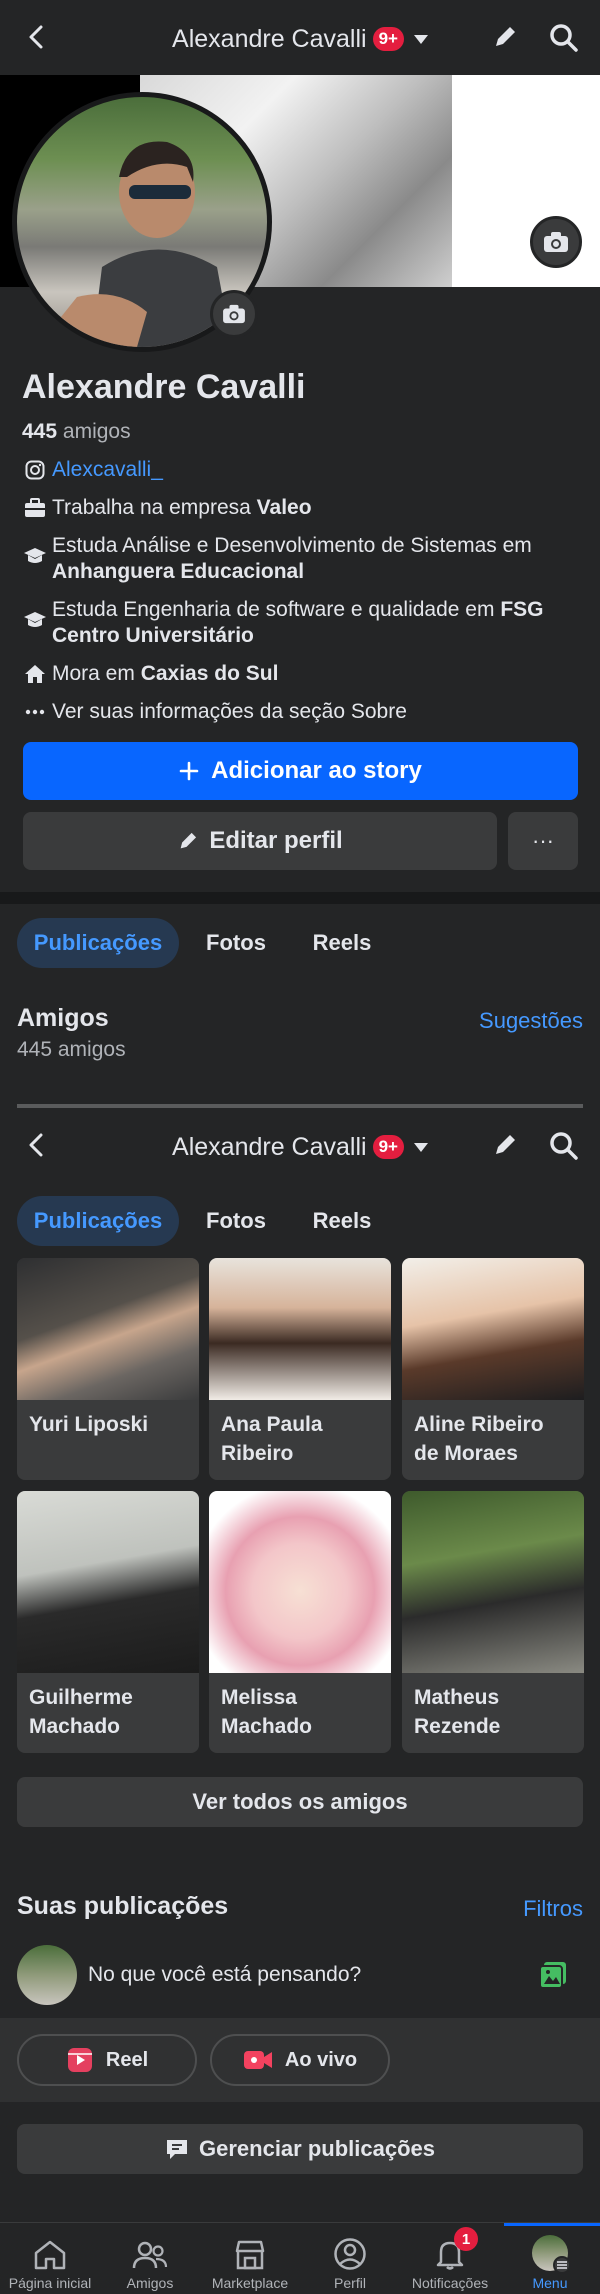 This screenshot has height=2294, width=600. Describe the element at coordinates (553, 1975) in the screenshot. I see `photo-icon` at that location.